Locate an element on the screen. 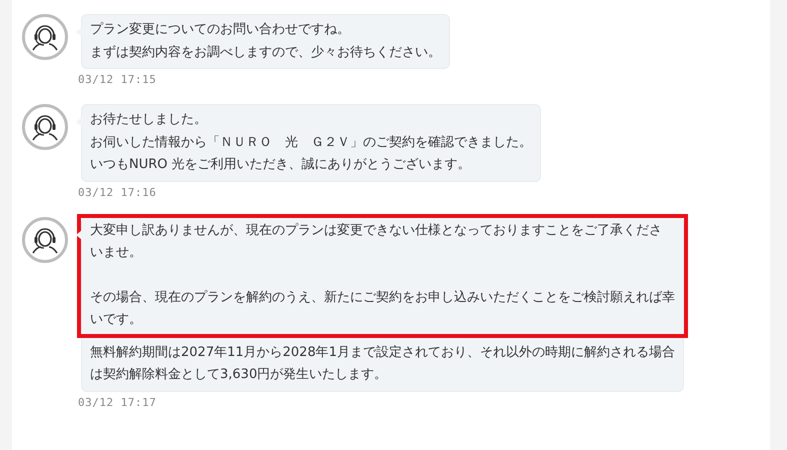  message-text: 大変申し訳ありませんが、現在のプランは変更できない仕様となっておりますことをご了承くださ いませ。 is located at coordinates (376, 242).